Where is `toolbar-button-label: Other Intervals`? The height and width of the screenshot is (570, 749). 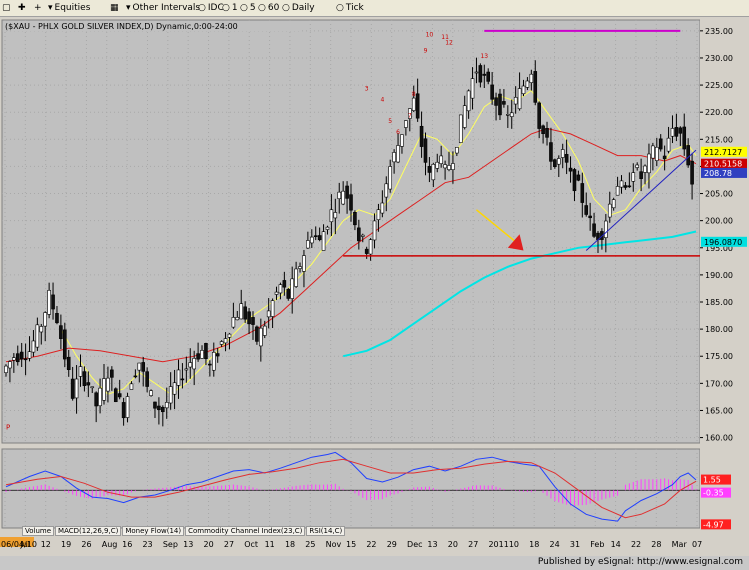
toolbar-button-label: Other Intervals is located at coordinates (166, 8).